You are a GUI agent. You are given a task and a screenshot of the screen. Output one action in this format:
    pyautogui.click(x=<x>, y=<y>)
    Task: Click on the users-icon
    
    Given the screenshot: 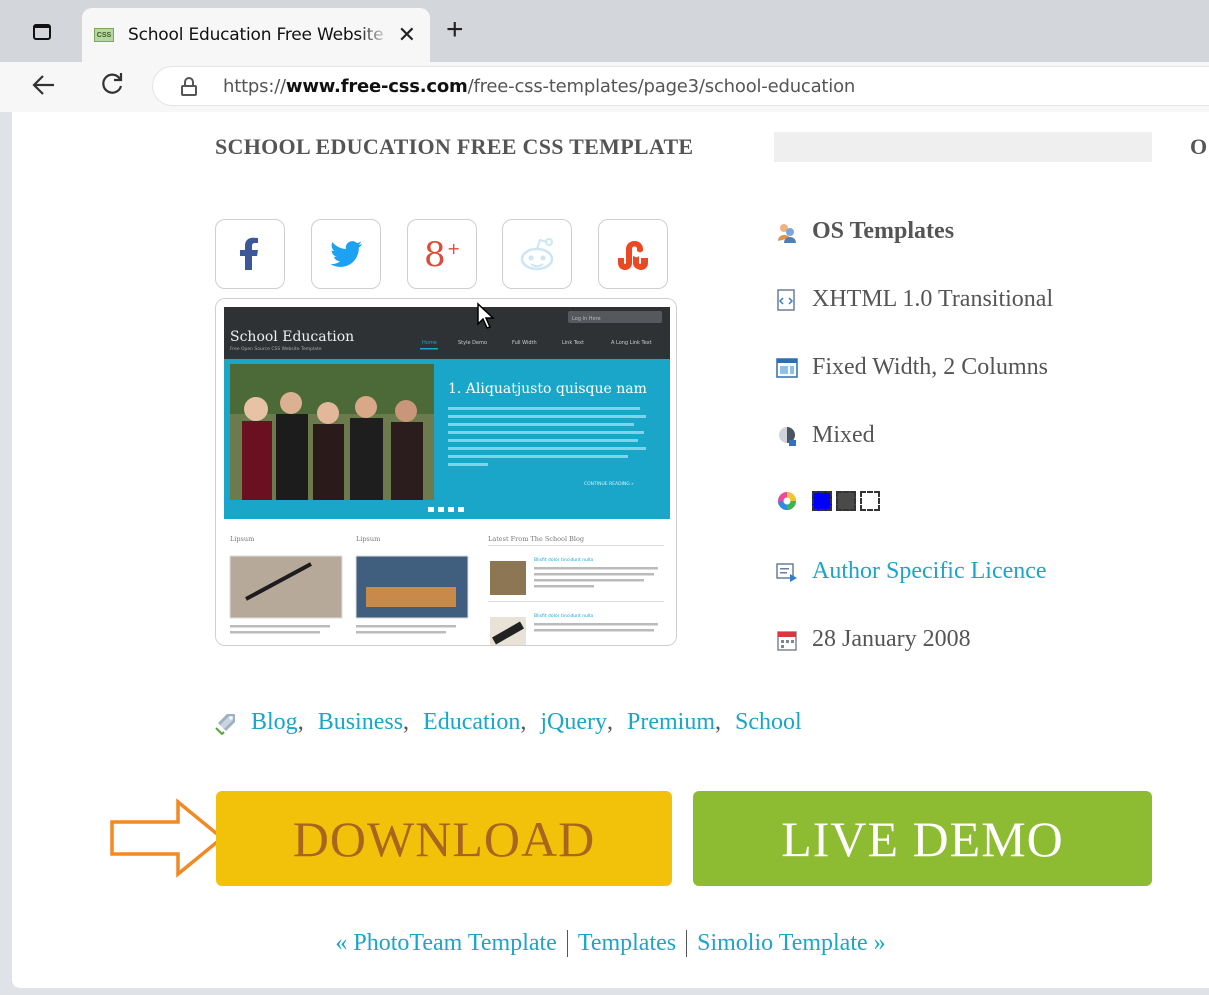 What is the action you would take?
    pyautogui.click(x=787, y=233)
    